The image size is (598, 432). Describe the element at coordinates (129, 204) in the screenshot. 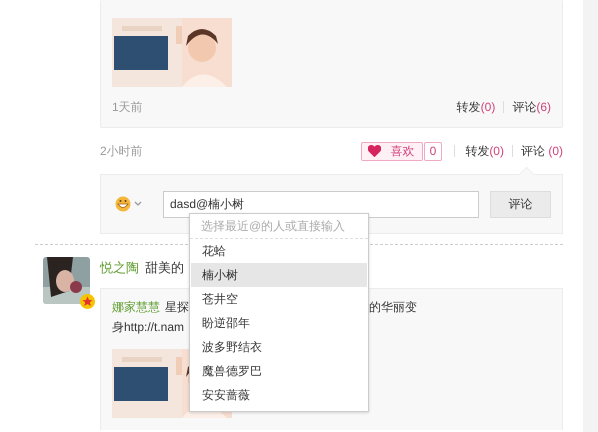

I see `smiley-icon` at that location.